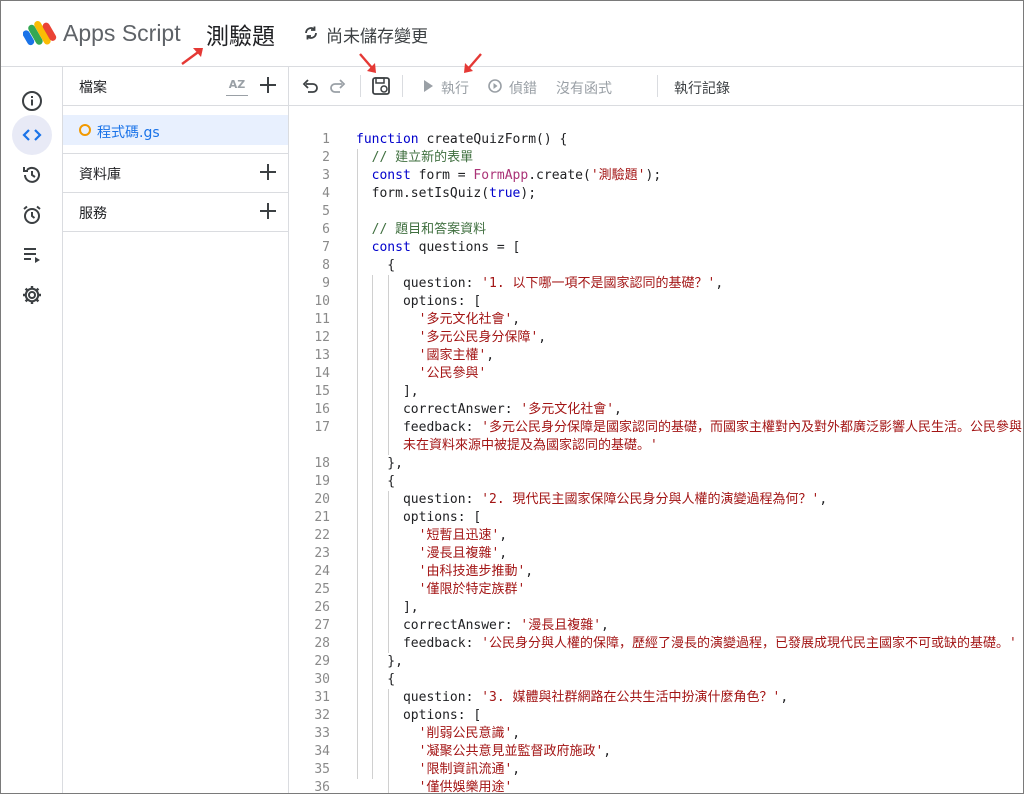 This screenshot has height=794, width=1024. What do you see at coordinates (656, 536) in the screenshot?
I see `code-line: 22 '短暫且迅速',` at bounding box center [656, 536].